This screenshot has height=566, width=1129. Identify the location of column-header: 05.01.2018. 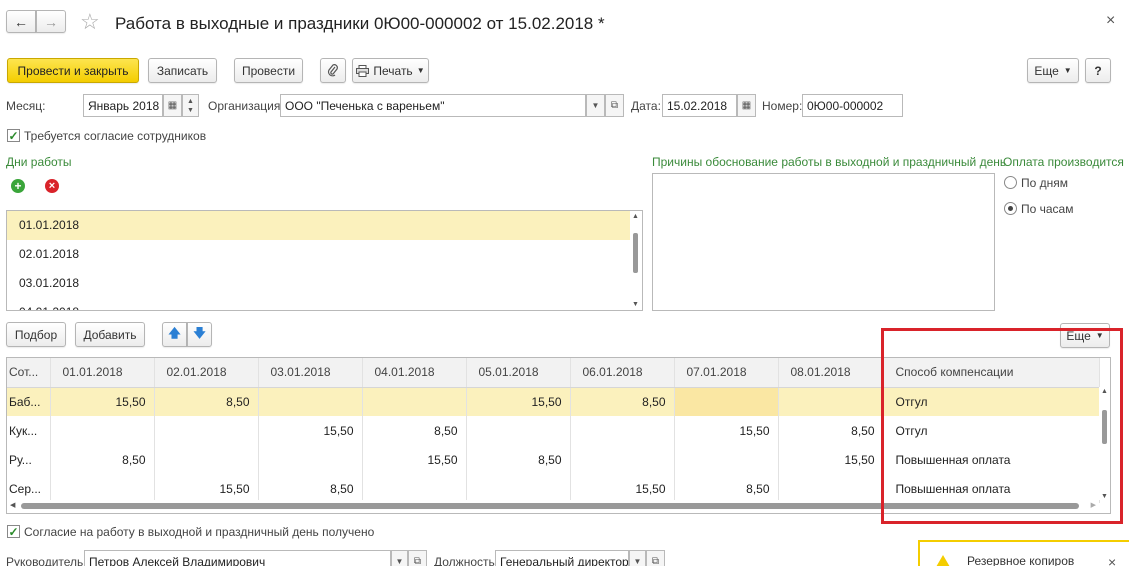
(518, 373).